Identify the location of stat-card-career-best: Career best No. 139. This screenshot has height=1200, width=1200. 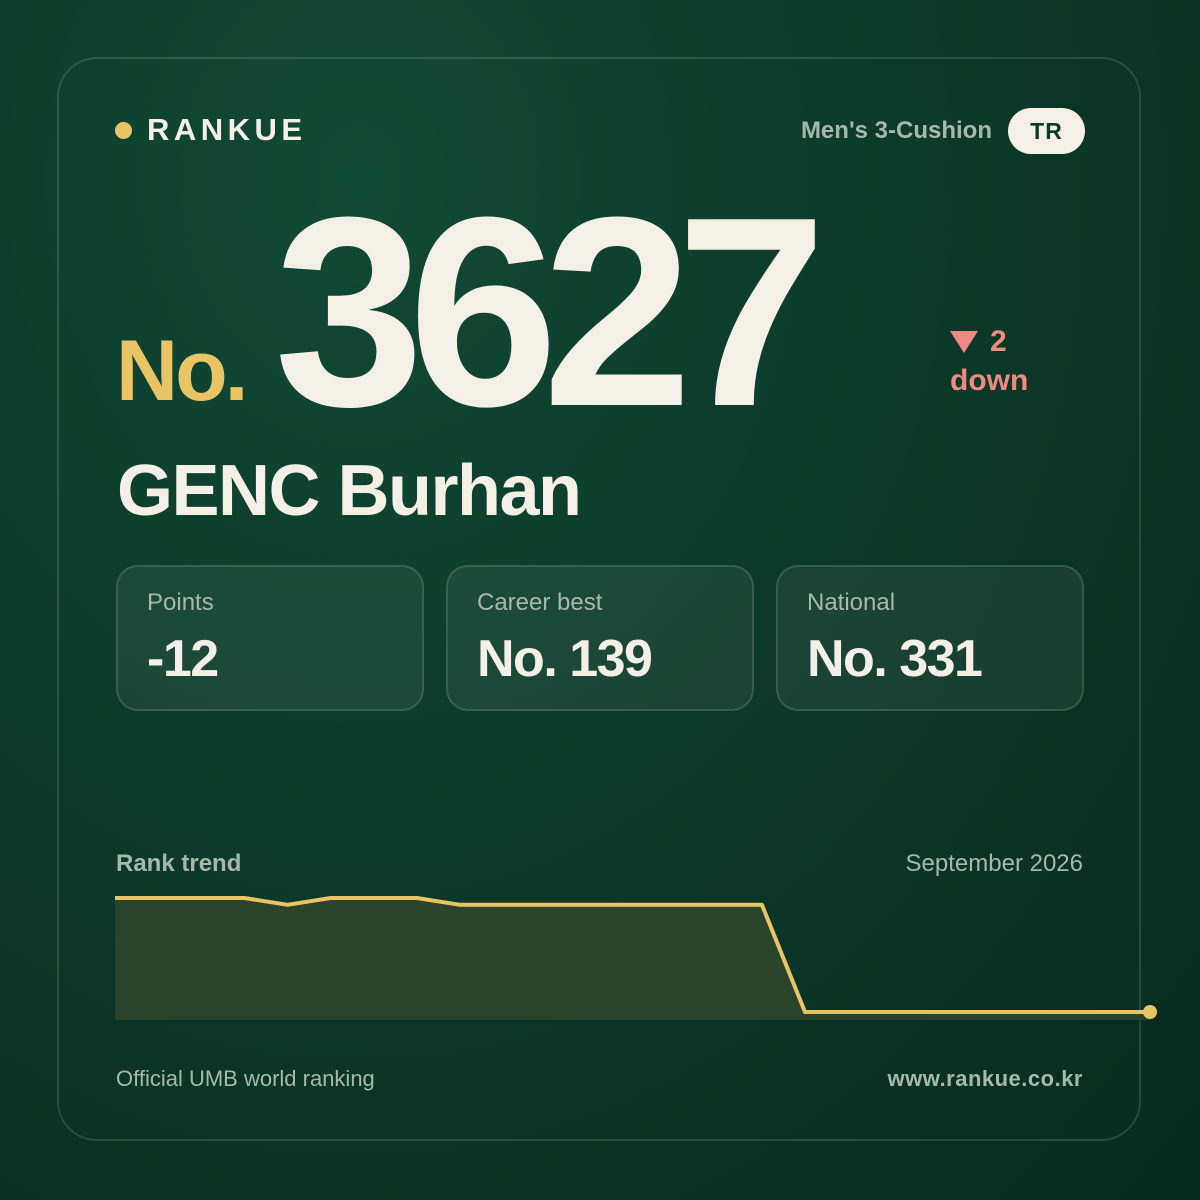
(600, 638).